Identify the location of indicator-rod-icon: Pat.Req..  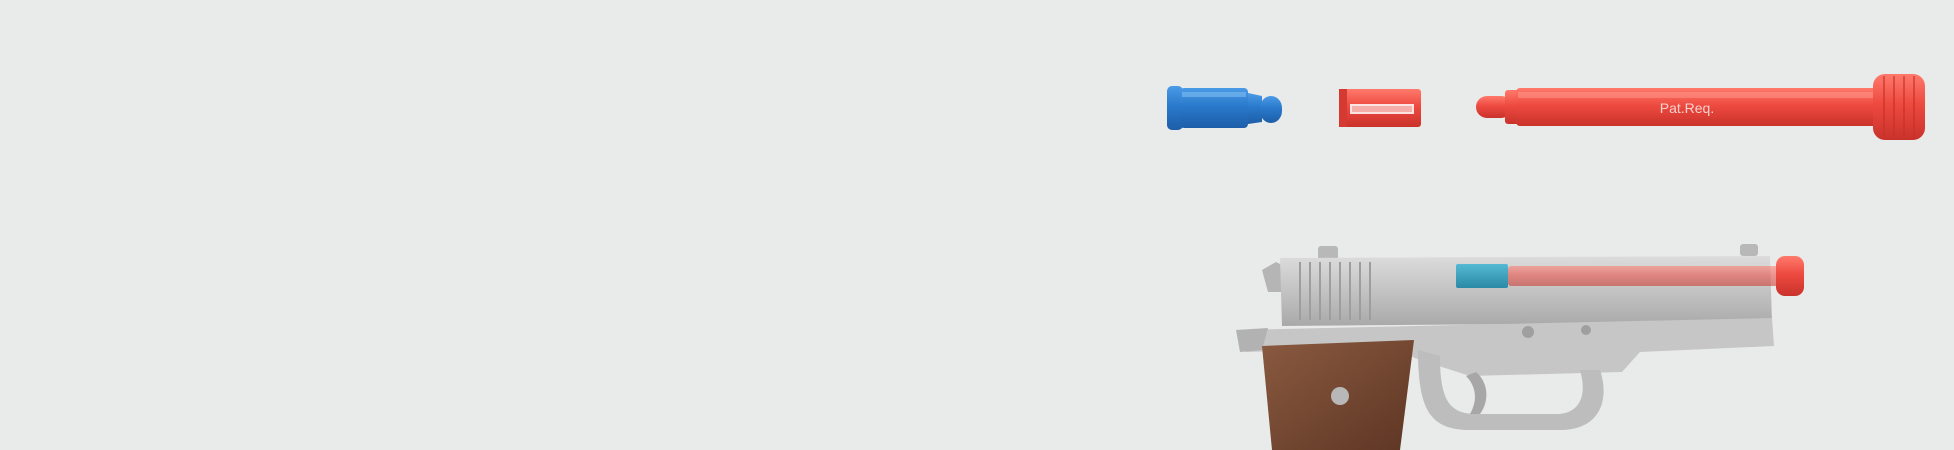
(1700, 107).